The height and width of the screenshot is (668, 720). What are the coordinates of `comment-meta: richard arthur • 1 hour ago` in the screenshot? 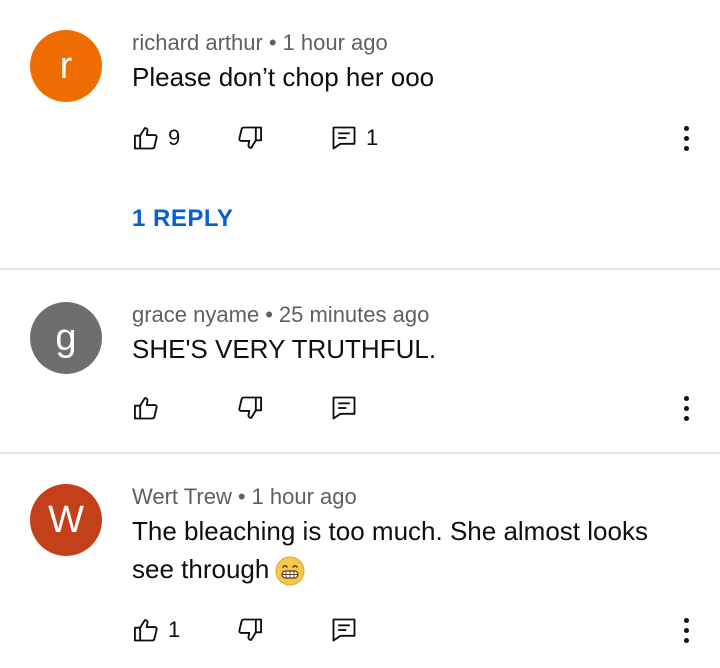 It's located at (260, 43).